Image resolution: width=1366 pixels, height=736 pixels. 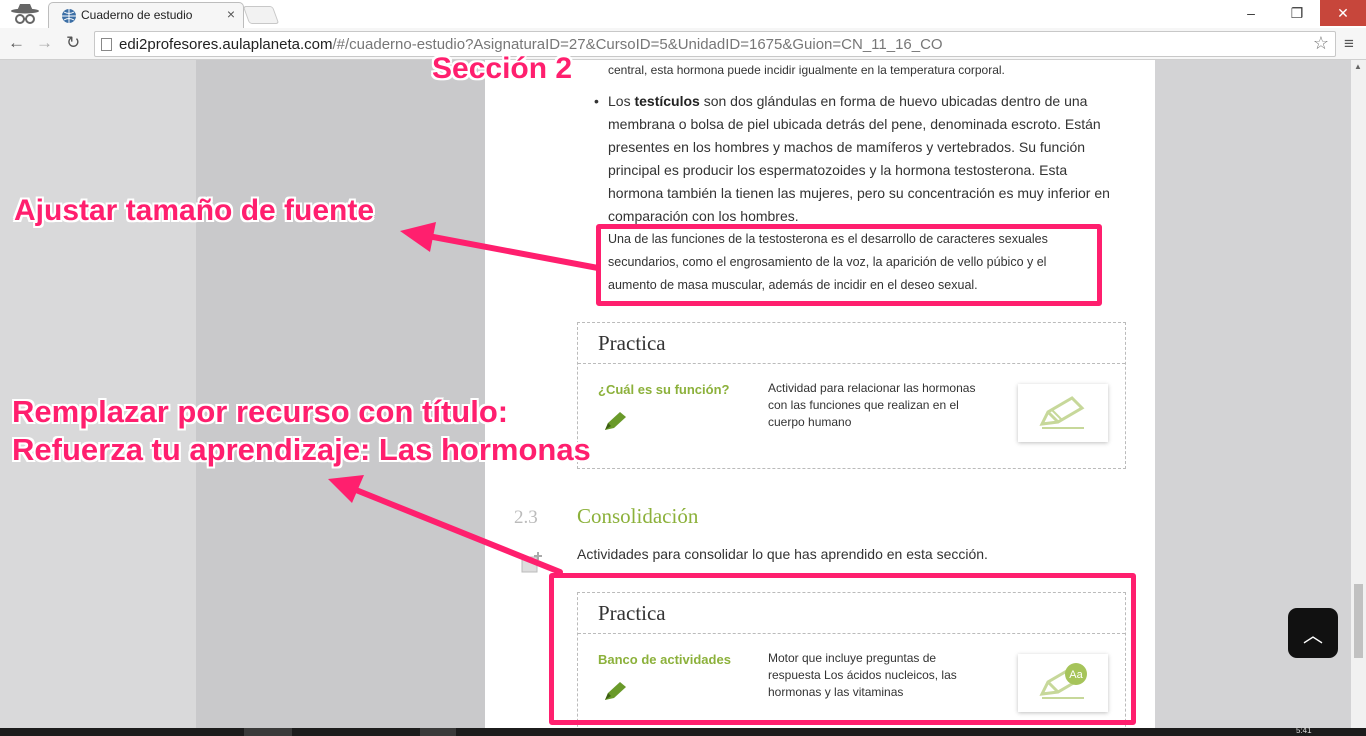 I want to click on forward-button: →, so click(x=44, y=43).